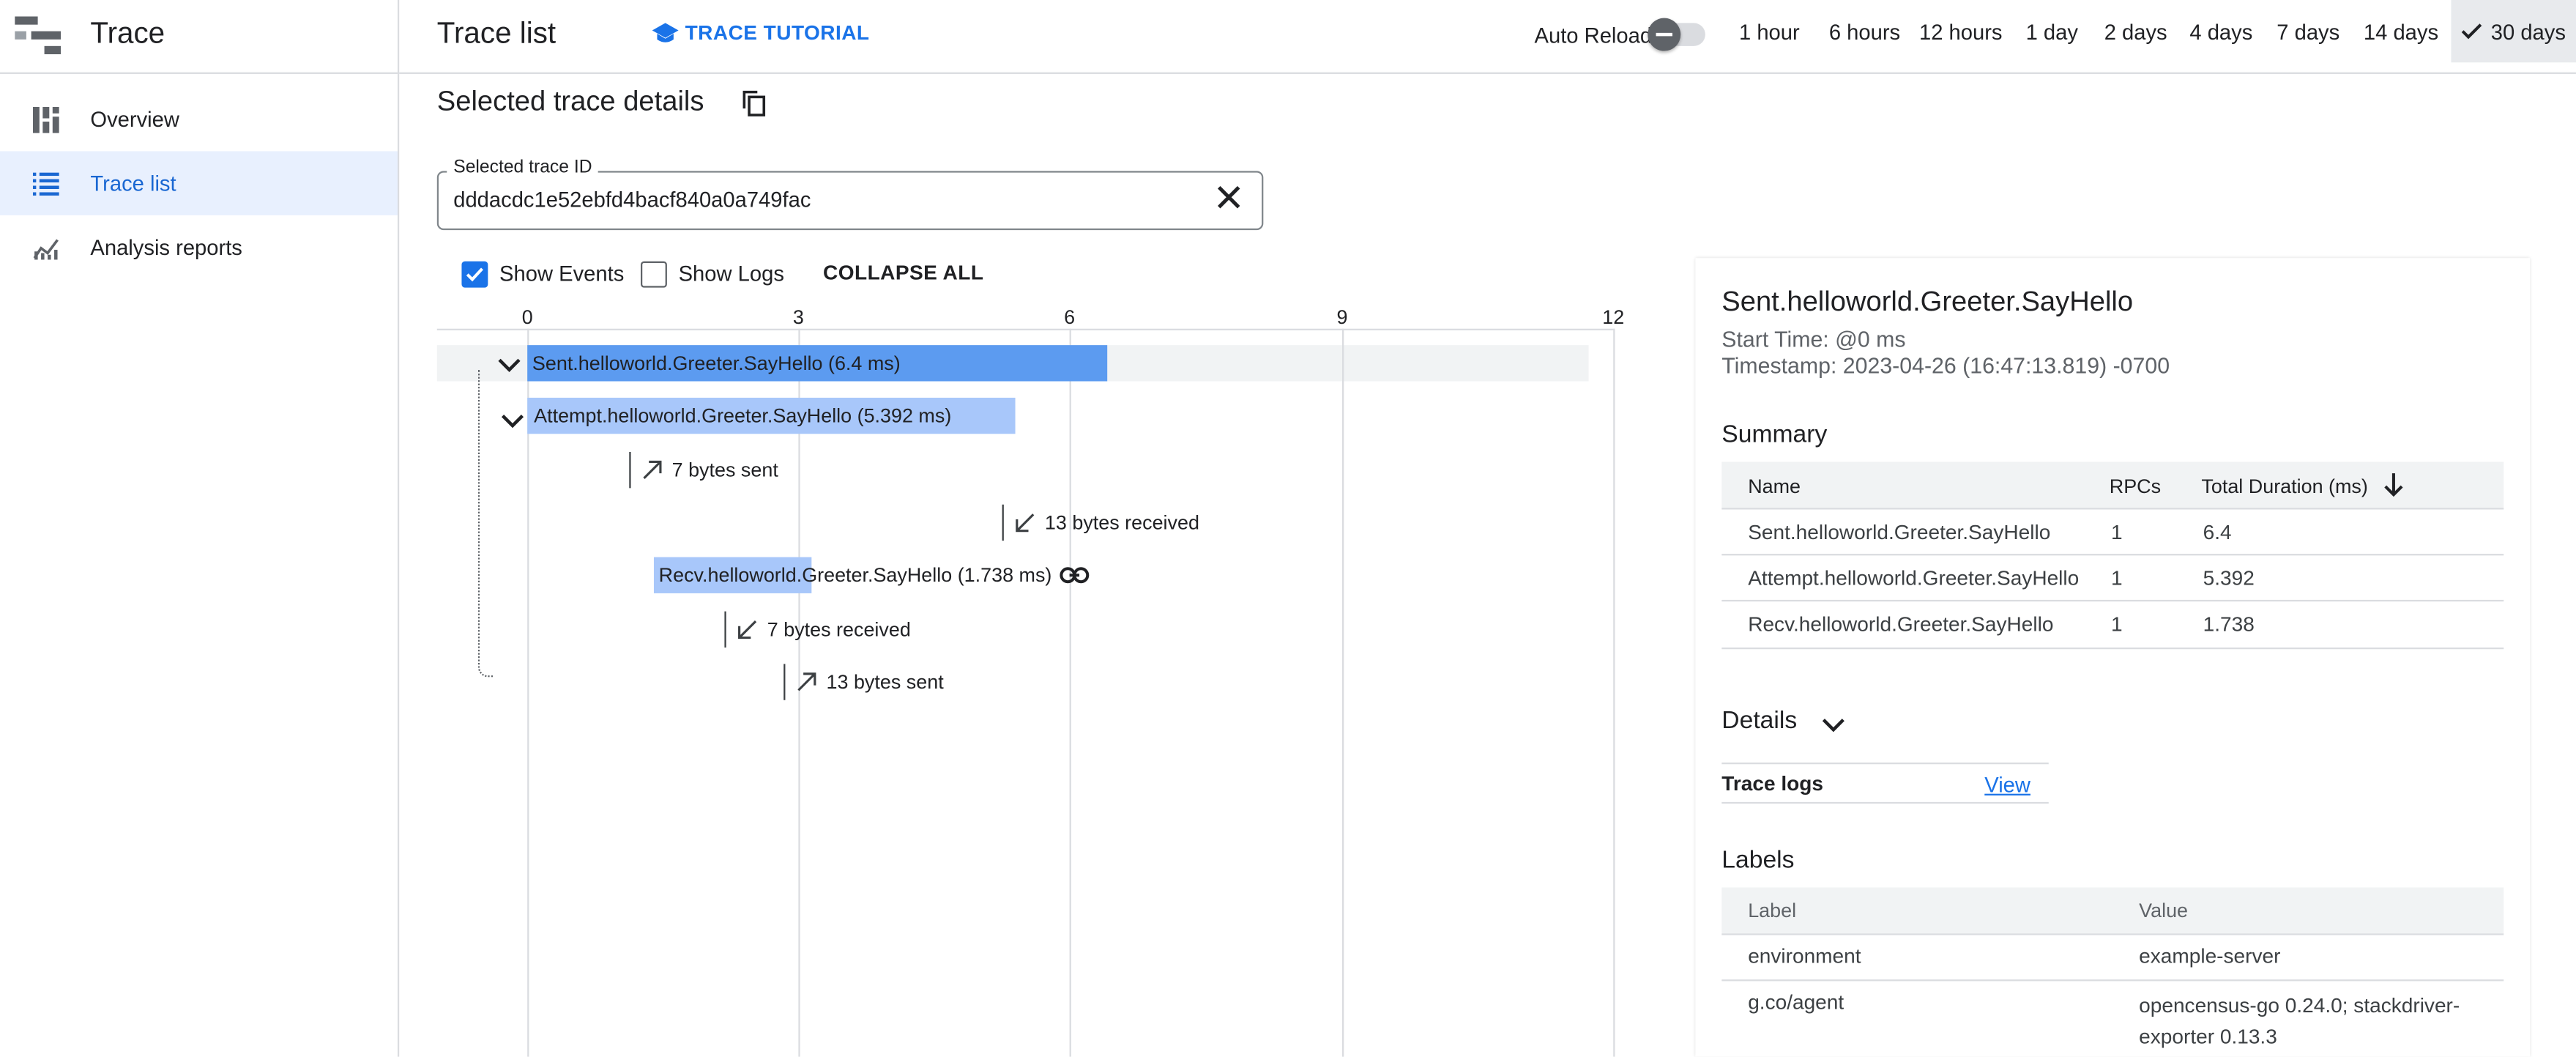 The image size is (2576, 1057). Describe the element at coordinates (1804, 956) in the screenshot. I see `label-cell: environment` at that location.